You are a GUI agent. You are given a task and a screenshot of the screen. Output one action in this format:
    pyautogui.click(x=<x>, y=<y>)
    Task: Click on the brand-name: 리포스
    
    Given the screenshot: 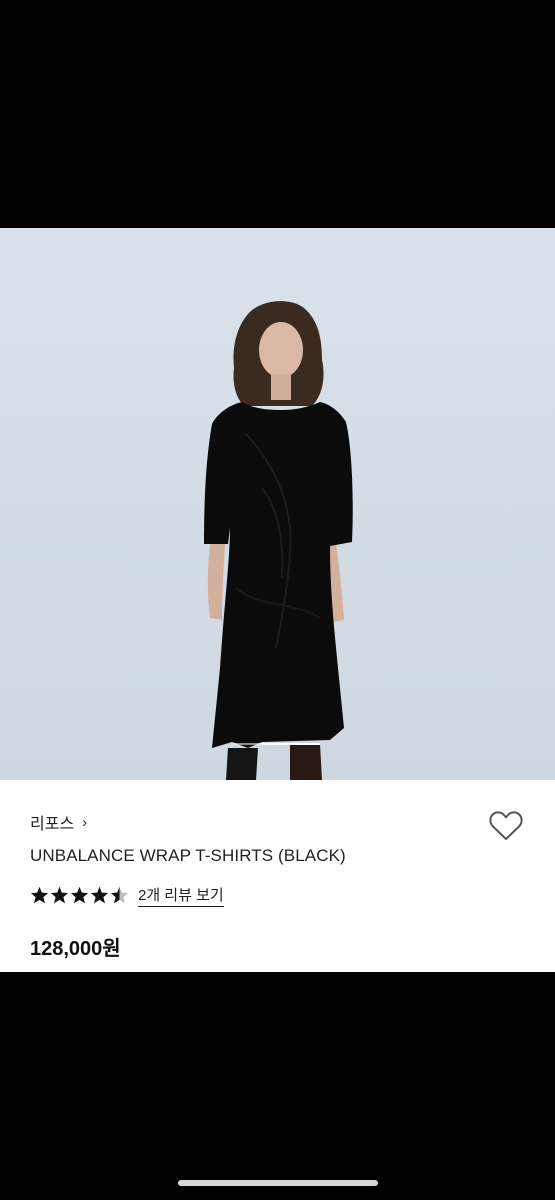 What is the action you would take?
    pyautogui.click(x=52, y=824)
    